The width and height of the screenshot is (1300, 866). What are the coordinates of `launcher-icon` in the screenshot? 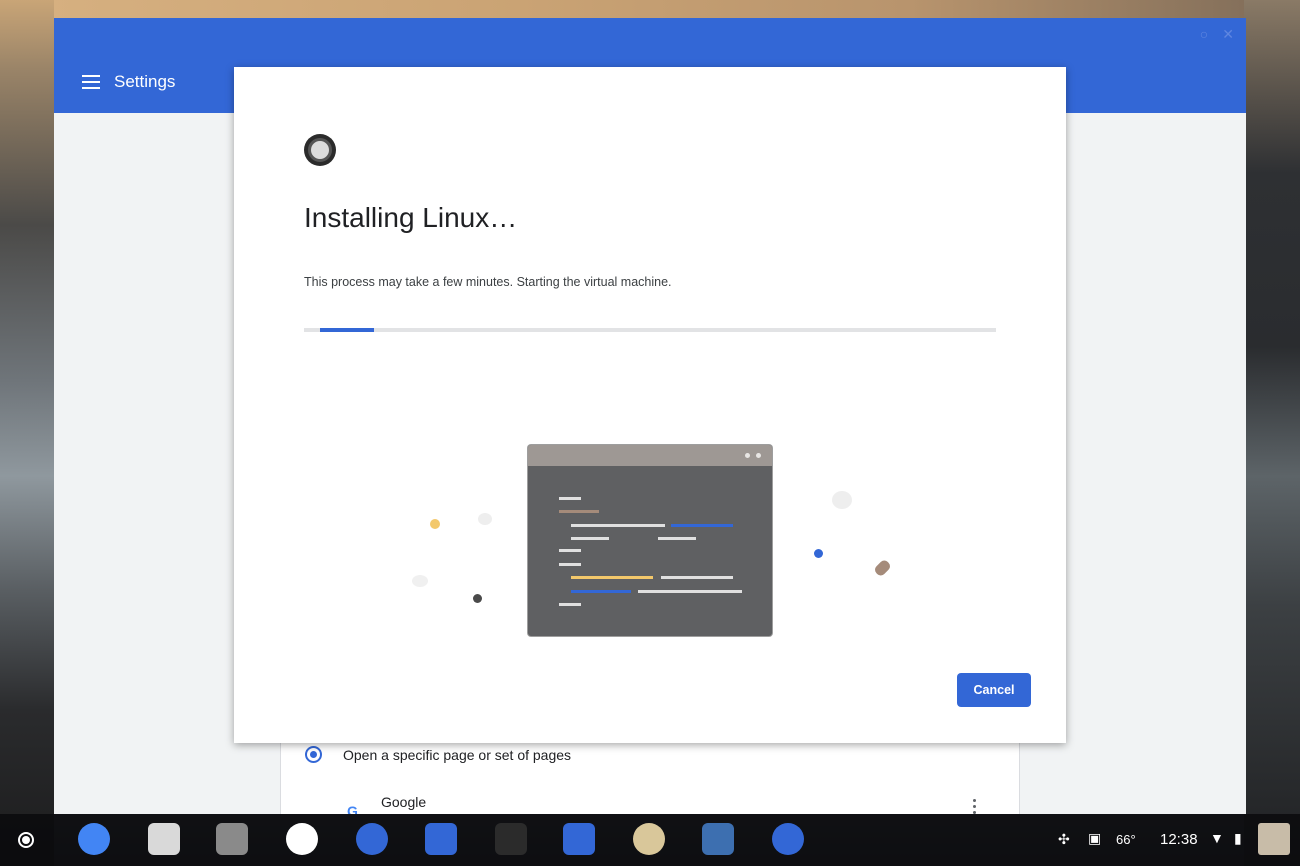 It's located at (26, 840).